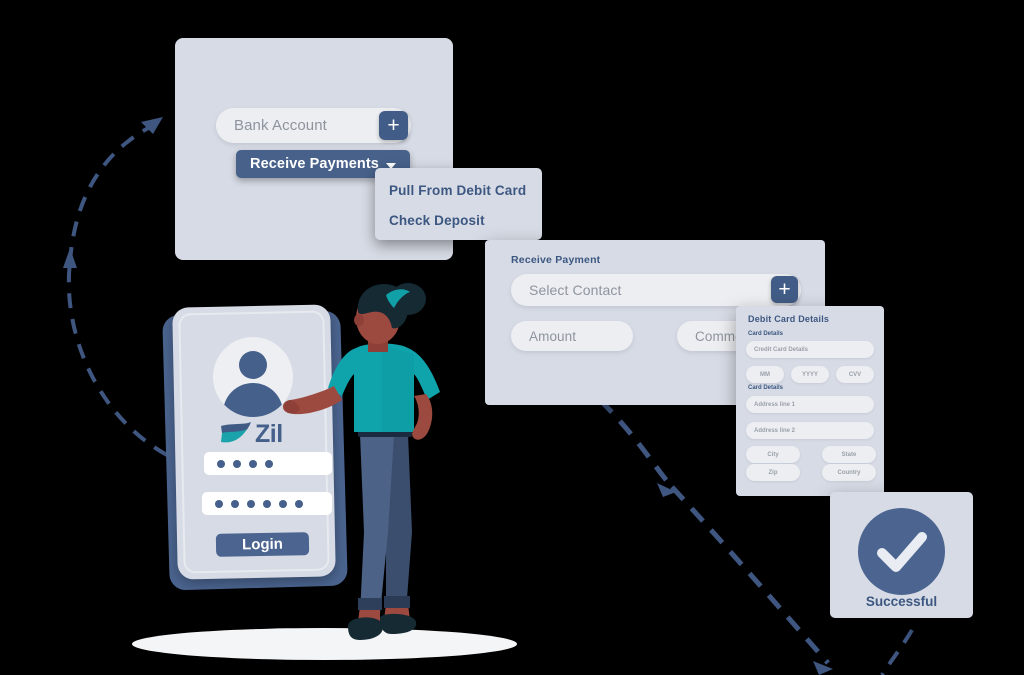  I want to click on person-illustration, so click(361, 461).